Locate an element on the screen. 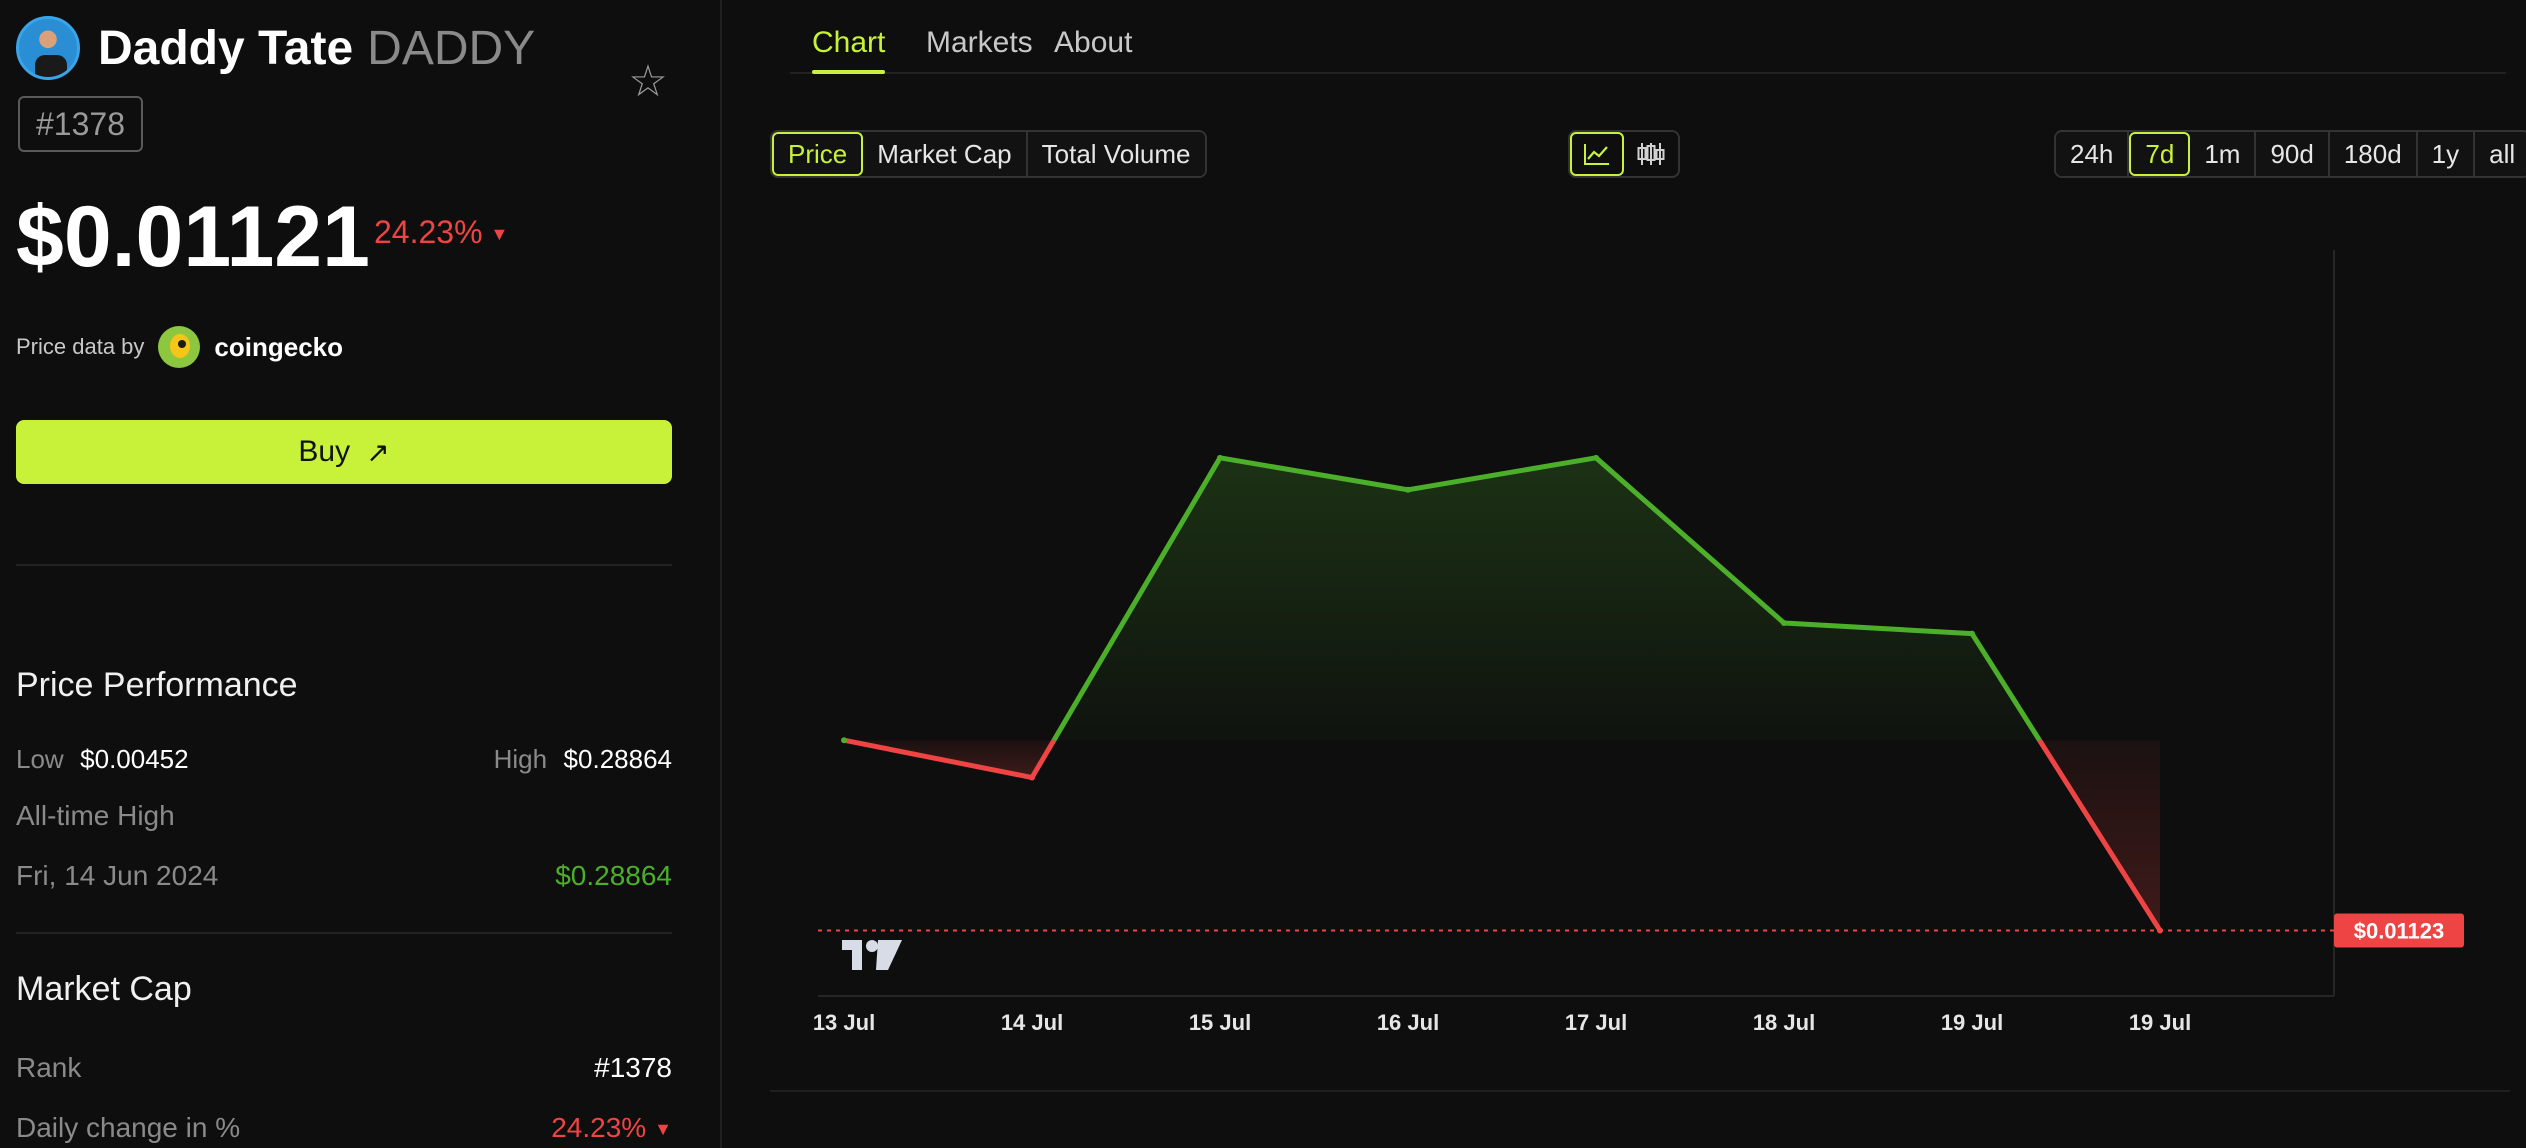 This screenshot has width=2526, height=1148. low-label: Low is located at coordinates (40, 759).